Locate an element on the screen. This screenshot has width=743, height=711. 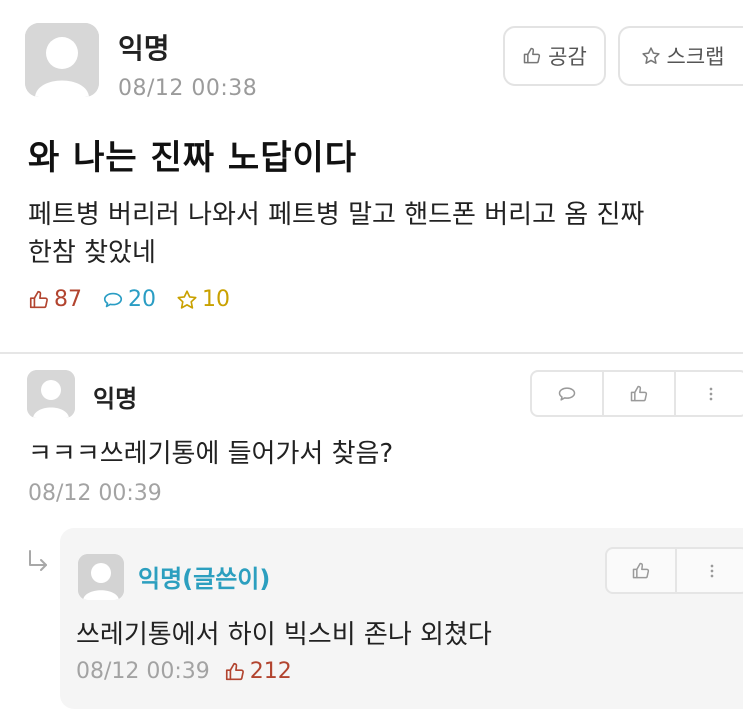
reply-more-button is located at coordinates (710, 570).